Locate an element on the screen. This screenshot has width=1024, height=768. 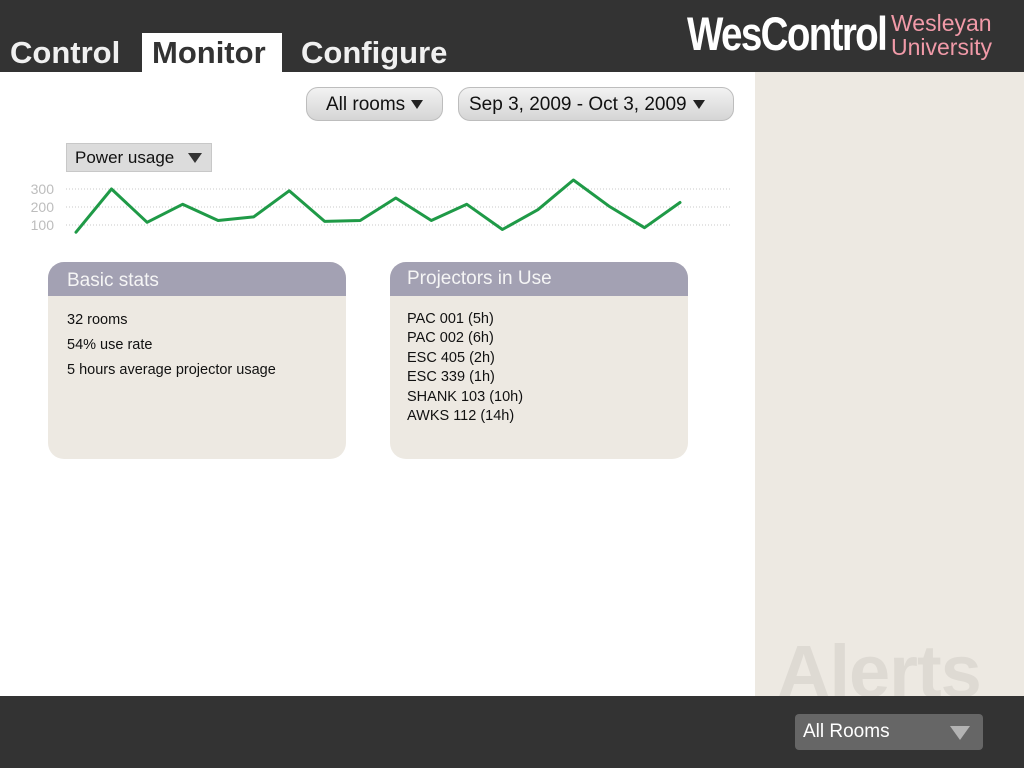
stat-avg-usage: 5 hours average projector usage is located at coordinates (171, 370).